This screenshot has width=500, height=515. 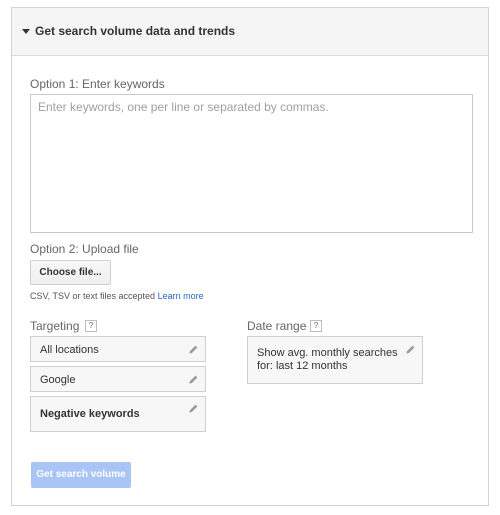 What do you see at coordinates (93, 296) in the screenshot?
I see `file-note-text: CSV, TSV or text files accepted` at bounding box center [93, 296].